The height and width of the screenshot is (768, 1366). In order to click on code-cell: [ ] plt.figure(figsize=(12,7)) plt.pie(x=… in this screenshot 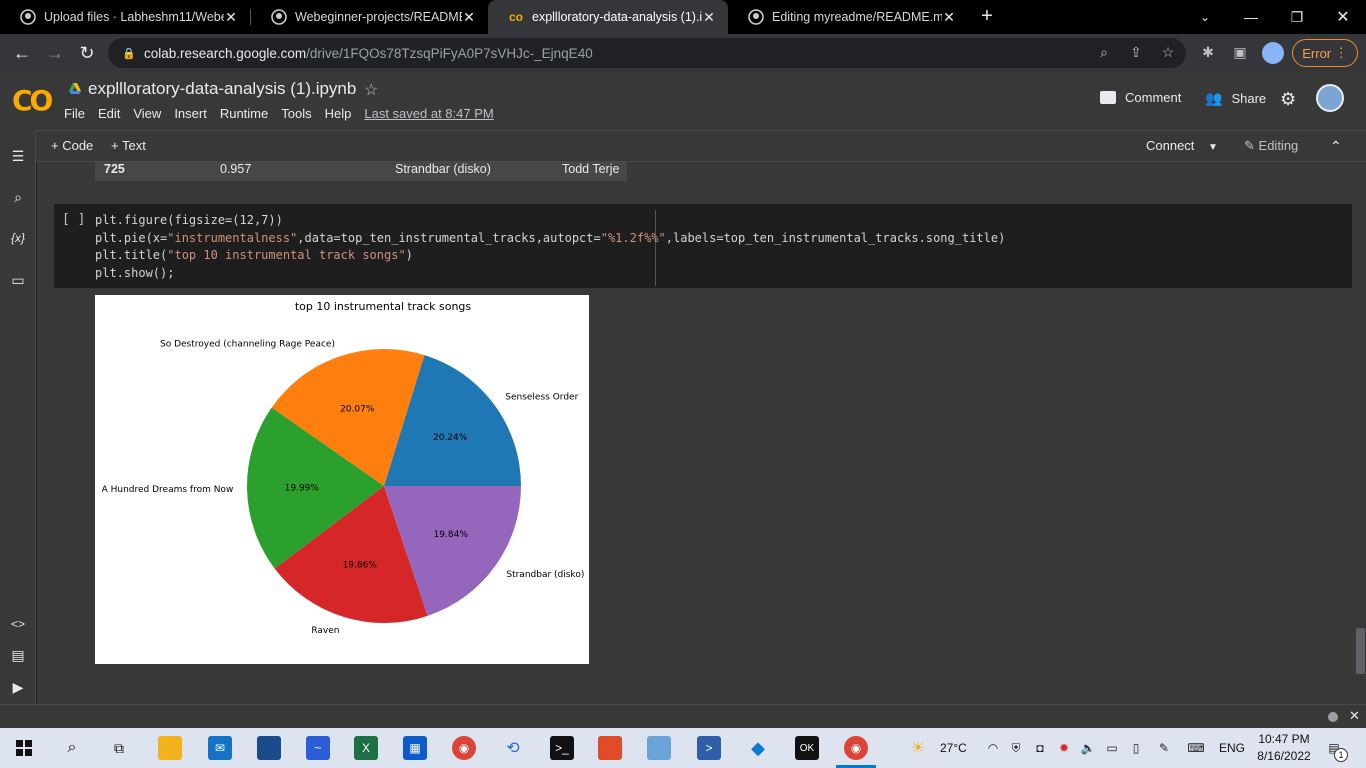, I will do `click(703, 246)`.